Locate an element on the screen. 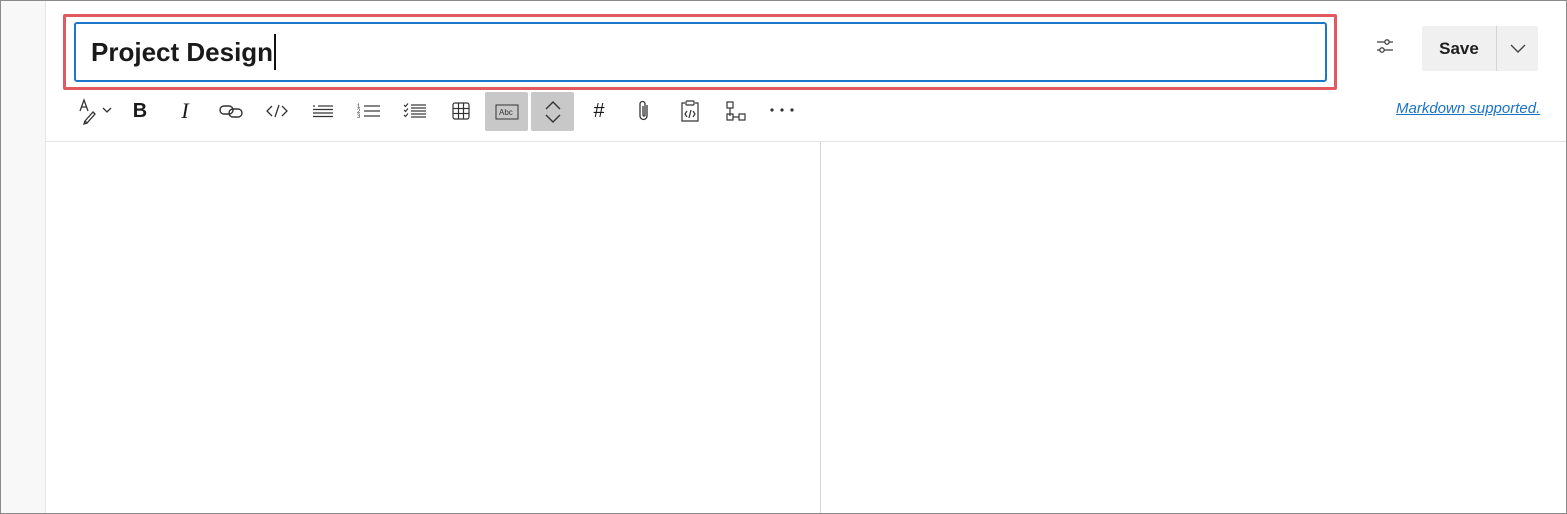 This screenshot has width=1567, height=514. link-button is located at coordinates (231, 111).